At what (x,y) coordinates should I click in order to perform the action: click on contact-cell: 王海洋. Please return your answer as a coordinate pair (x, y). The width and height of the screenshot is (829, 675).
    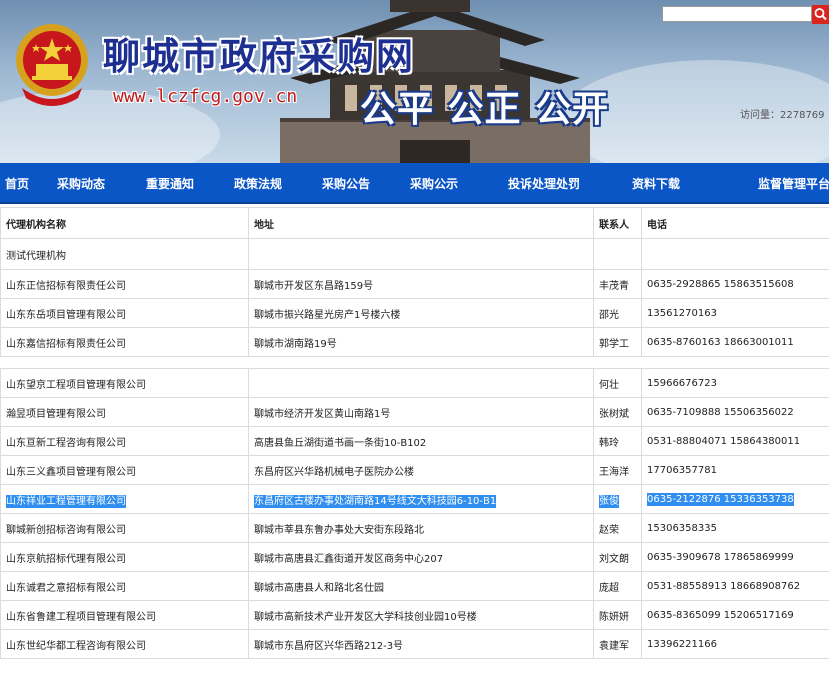
    Looking at the image, I should click on (617, 470).